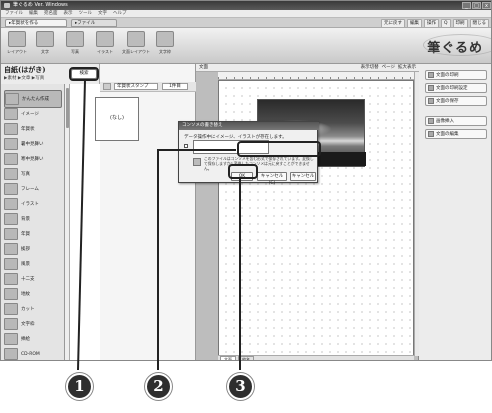  I want to click on callout-number-1: 1, so click(79, 386).